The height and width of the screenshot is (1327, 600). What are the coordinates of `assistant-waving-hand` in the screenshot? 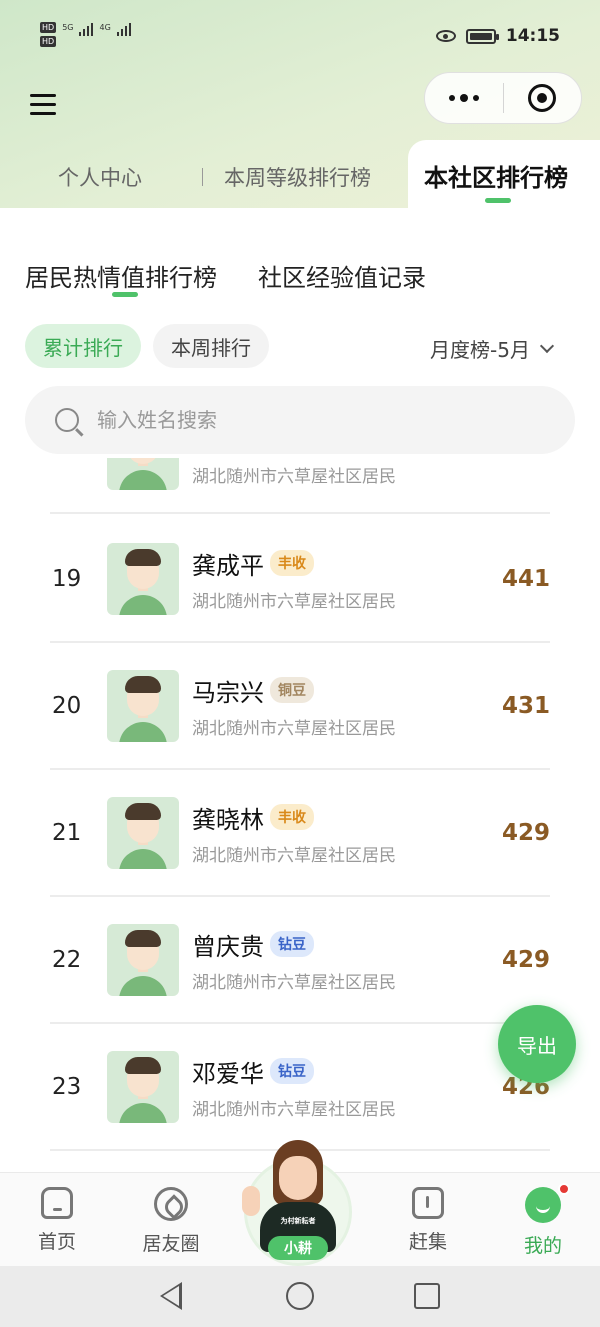 It's located at (251, 1201).